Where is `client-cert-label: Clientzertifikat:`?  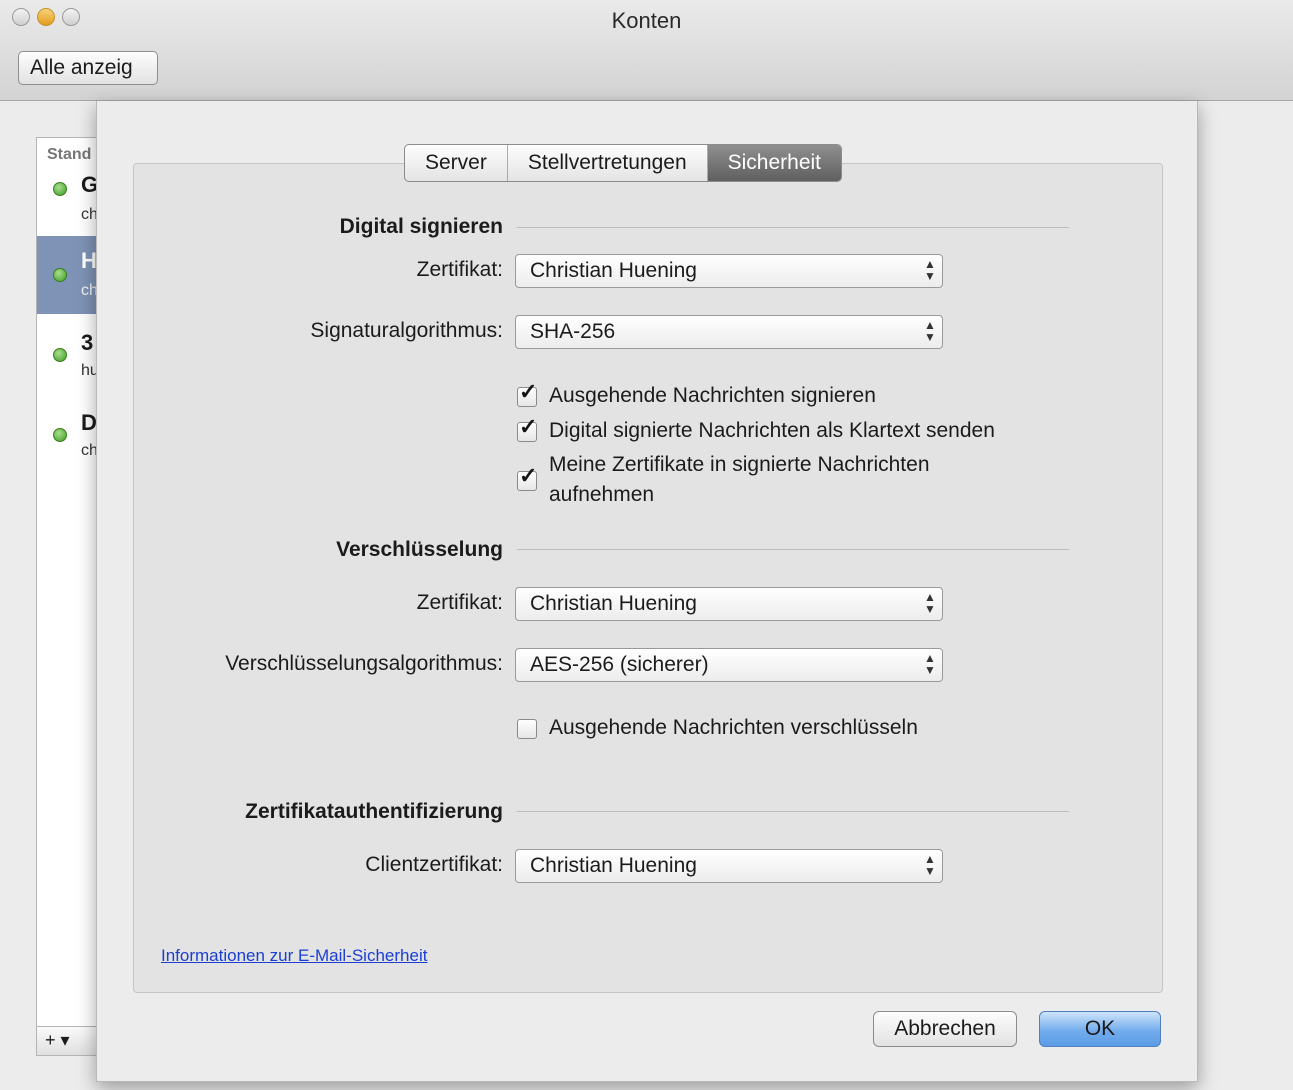
client-cert-label: Clientzertifikat: is located at coordinates (434, 864).